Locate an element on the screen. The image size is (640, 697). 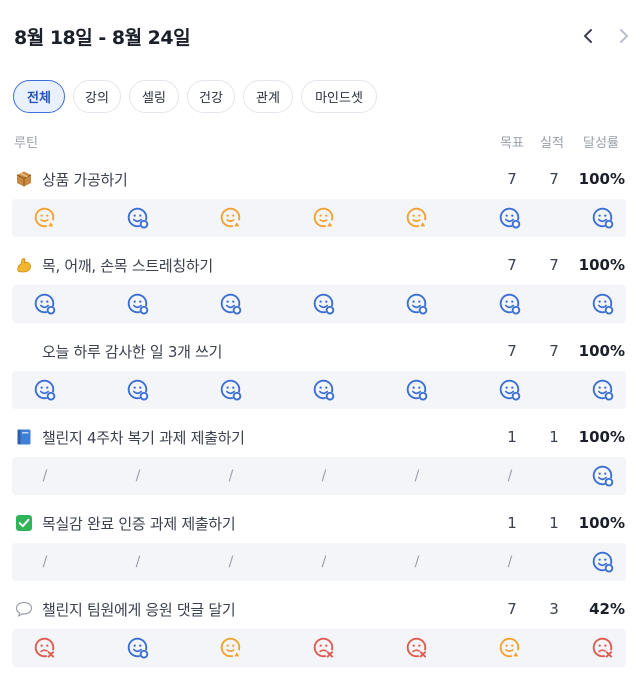
flexed-biceps-icon is located at coordinates (24, 265).